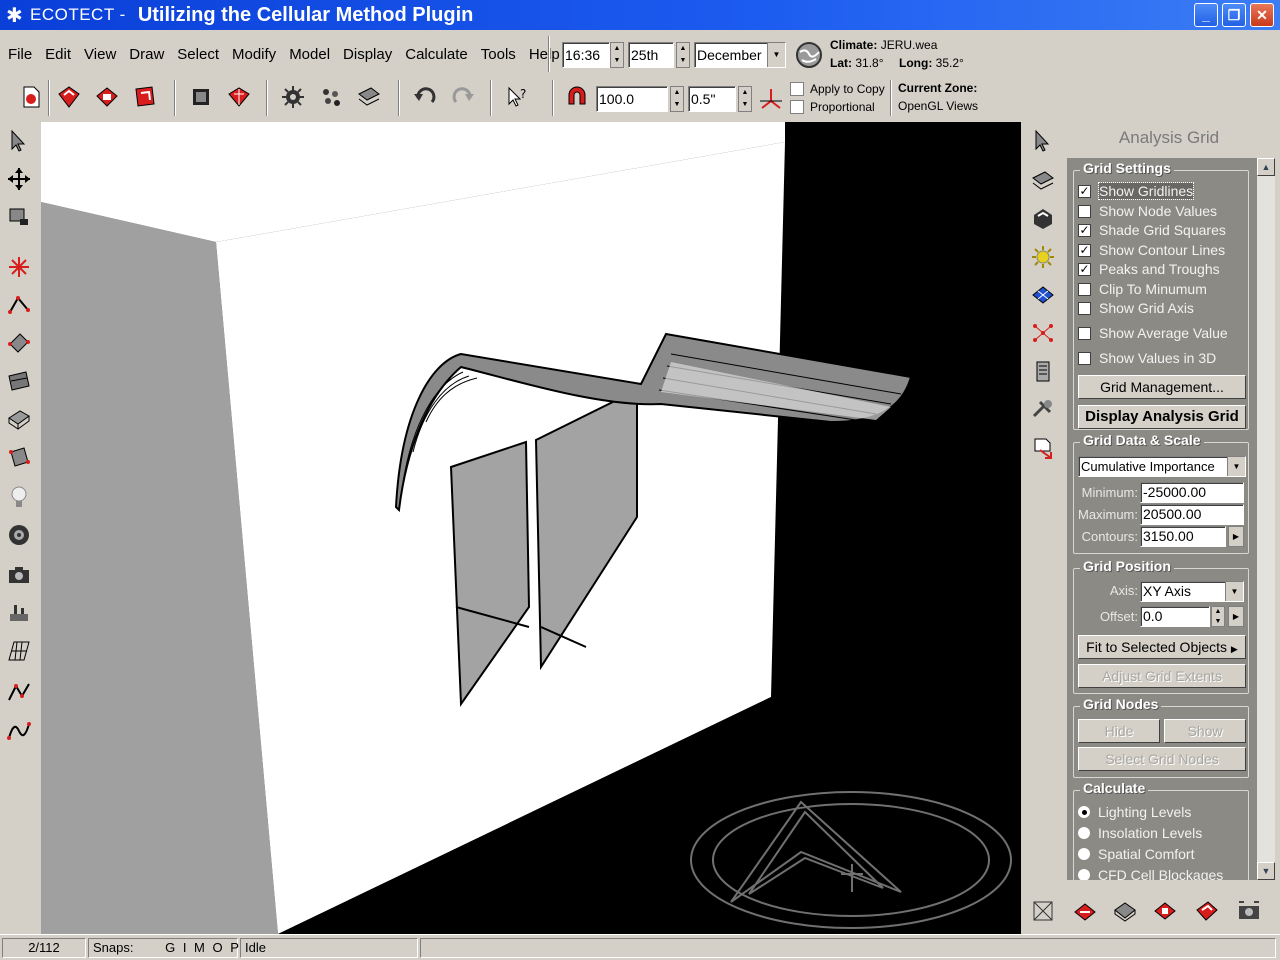 The width and height of the screenshot is (1280, 960). I want to click on line-icon, so click(19, 305).